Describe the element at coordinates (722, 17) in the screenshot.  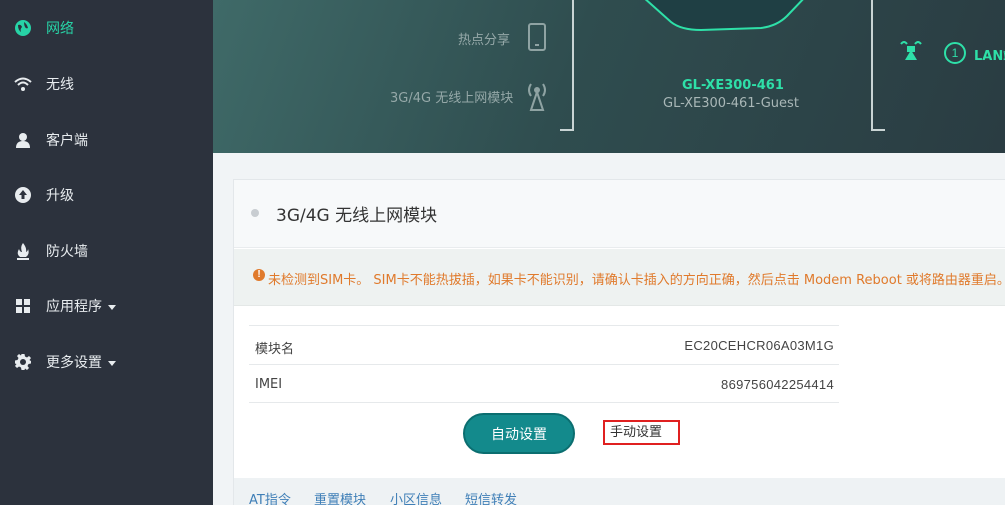
I see `router-image` at that location.